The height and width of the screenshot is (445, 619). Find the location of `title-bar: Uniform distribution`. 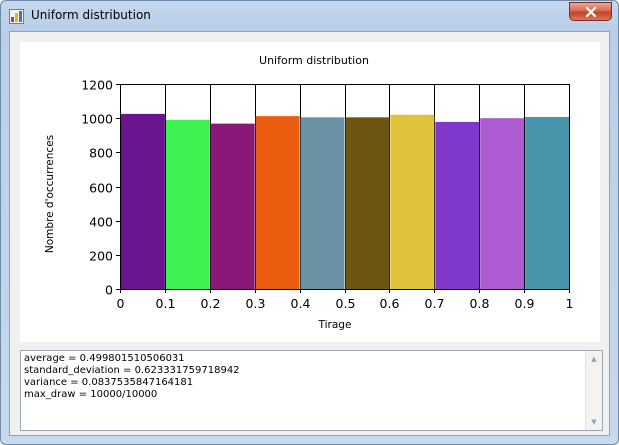

title-bar: Uniform distribution is located at coordinates (309, 16).